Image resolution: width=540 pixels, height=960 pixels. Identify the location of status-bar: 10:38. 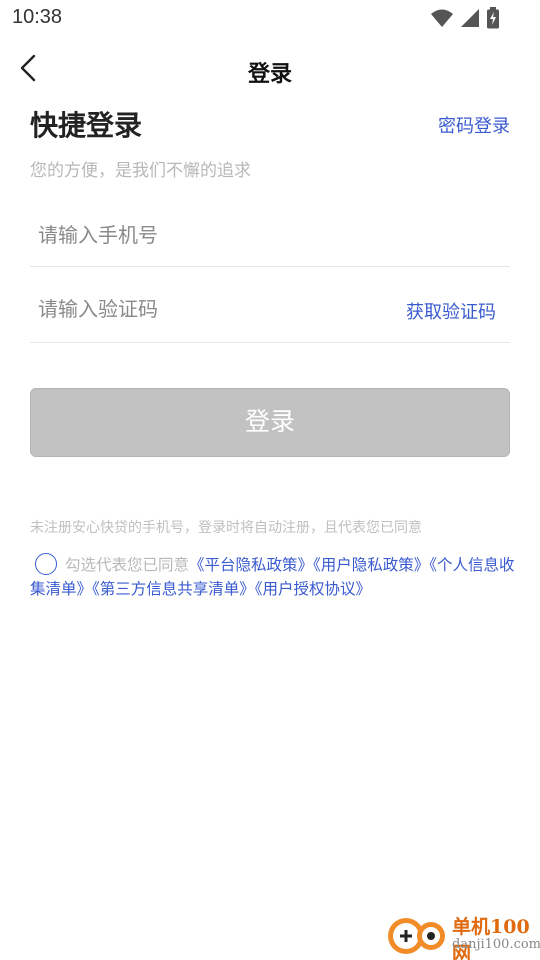
(270, 18).